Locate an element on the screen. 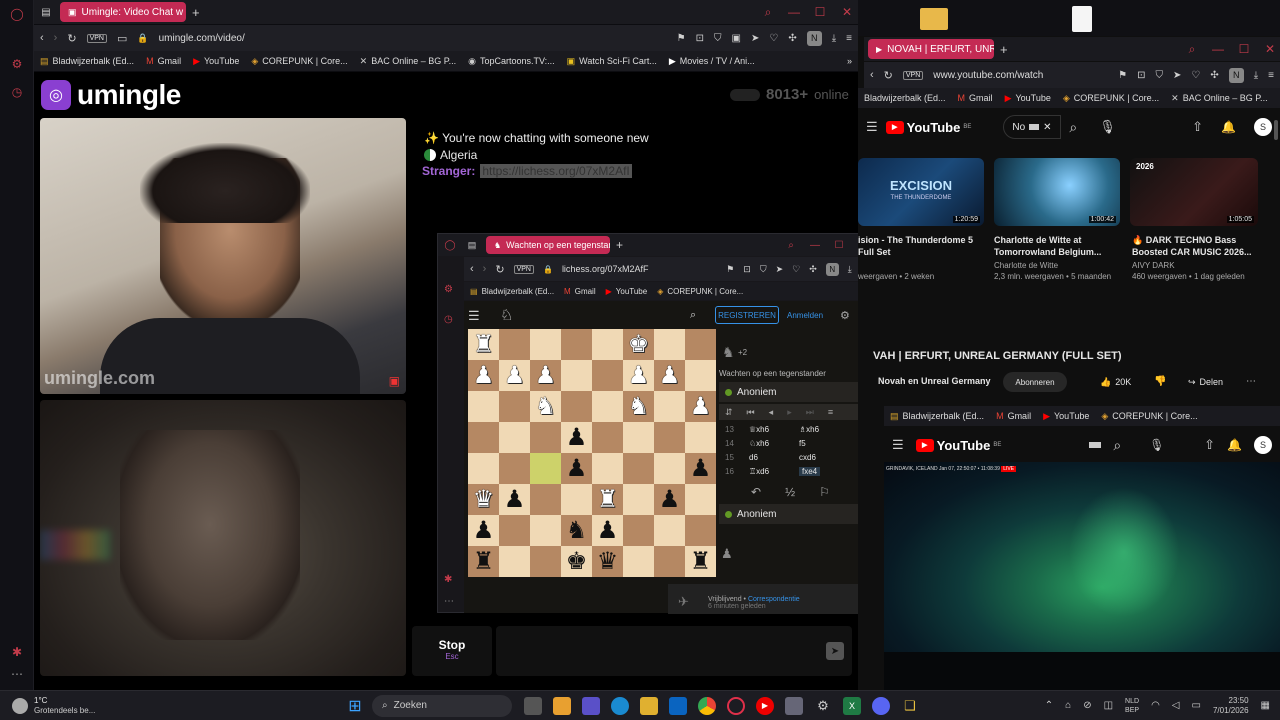 This screenshot has width=1280, height=720. menu-icon: ≡ is located at coordinates (1271, 75).